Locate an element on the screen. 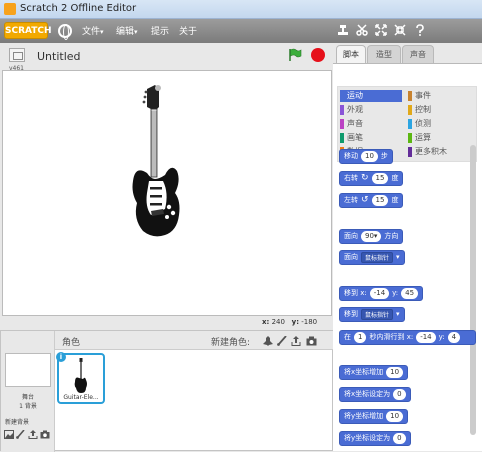  category-motion: 运动 is located at coordinates (371, 96).